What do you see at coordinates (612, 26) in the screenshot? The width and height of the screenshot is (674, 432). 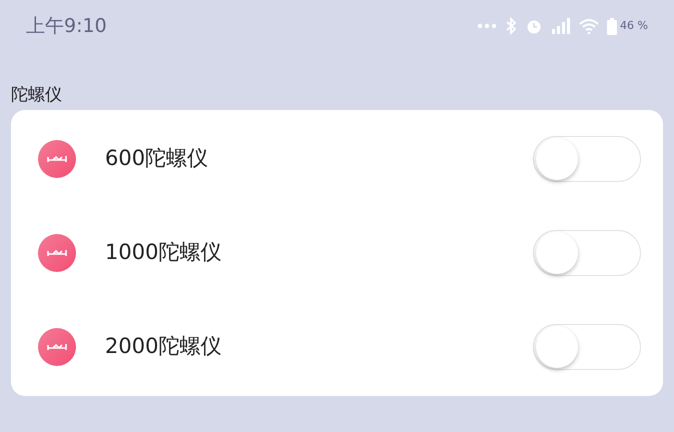 I see `battery-icon` at bounding box center [612, 26].